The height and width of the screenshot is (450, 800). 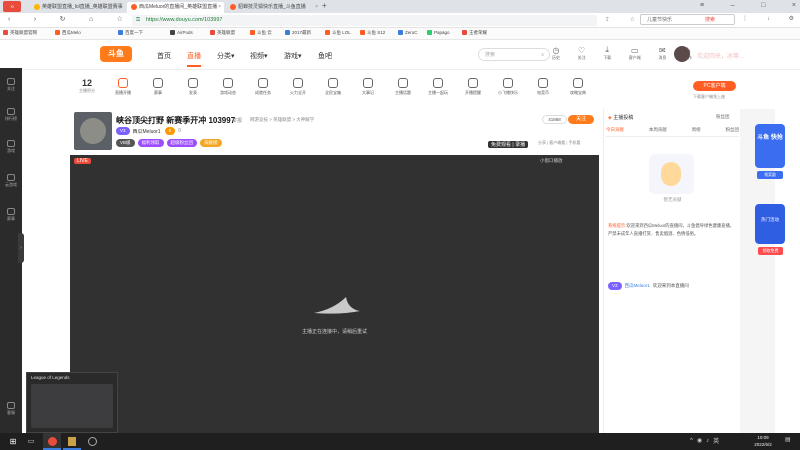 I want to click on extensions-icon: ⋮, so click(x=745, y=18).